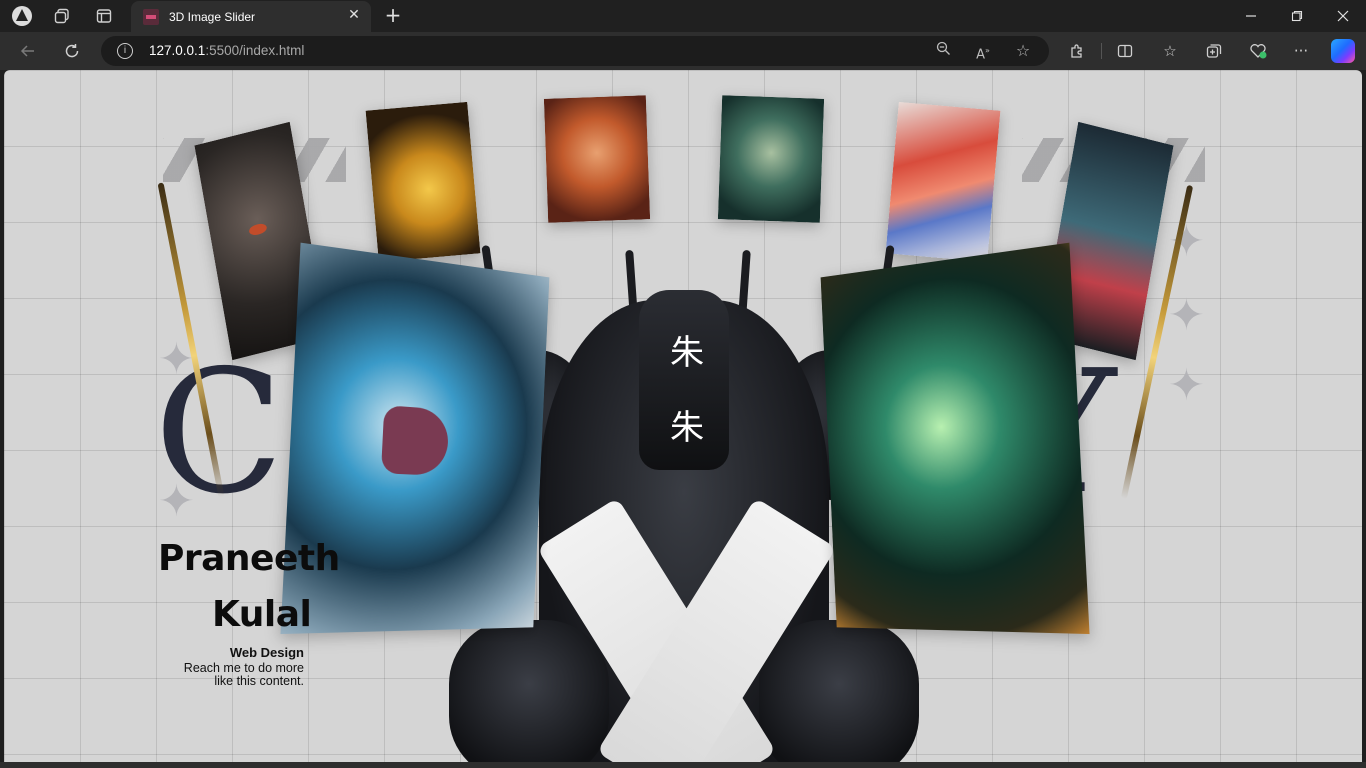  What do you see at coordinates (1077, 51) in the screenshot?
I see `extensions-icon` at bounding box center [1077, 51].